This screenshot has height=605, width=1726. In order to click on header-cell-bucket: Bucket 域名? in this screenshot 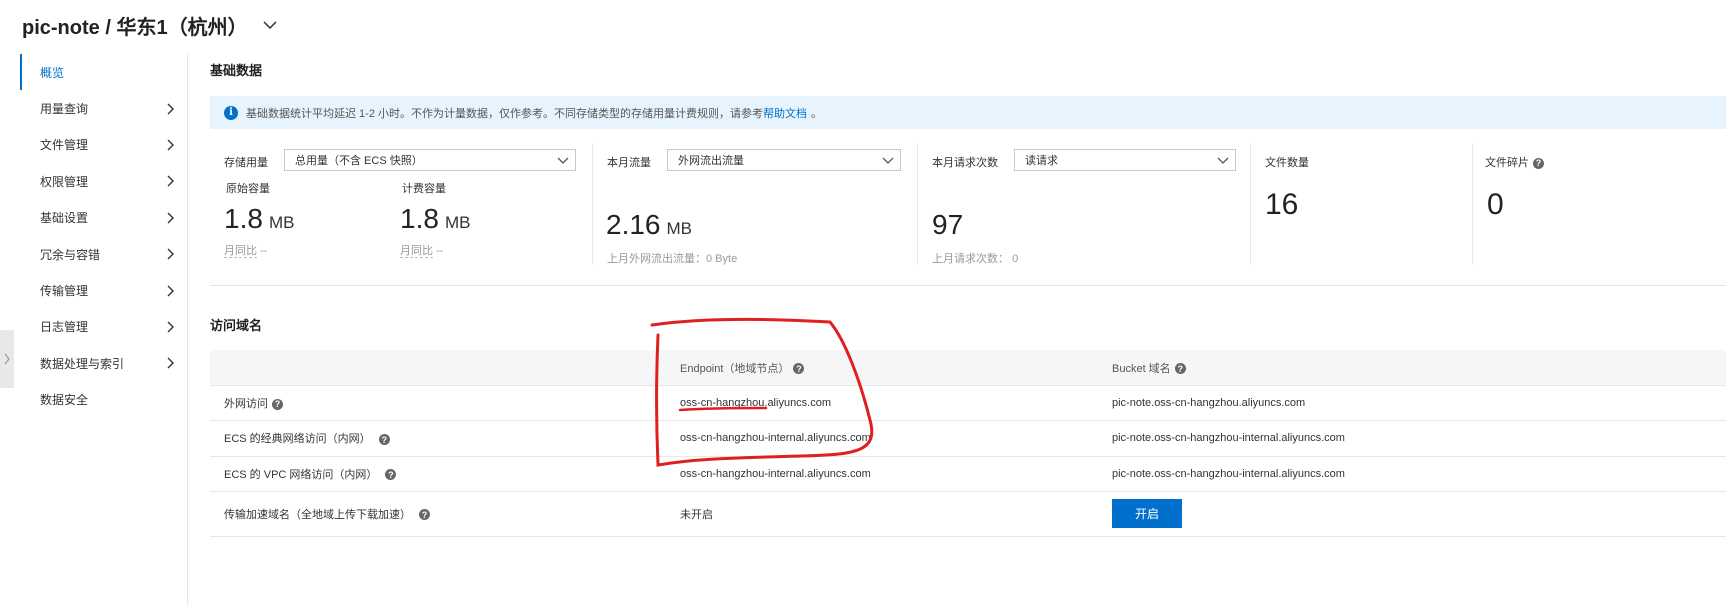, I will do `click(1419, 368)`.